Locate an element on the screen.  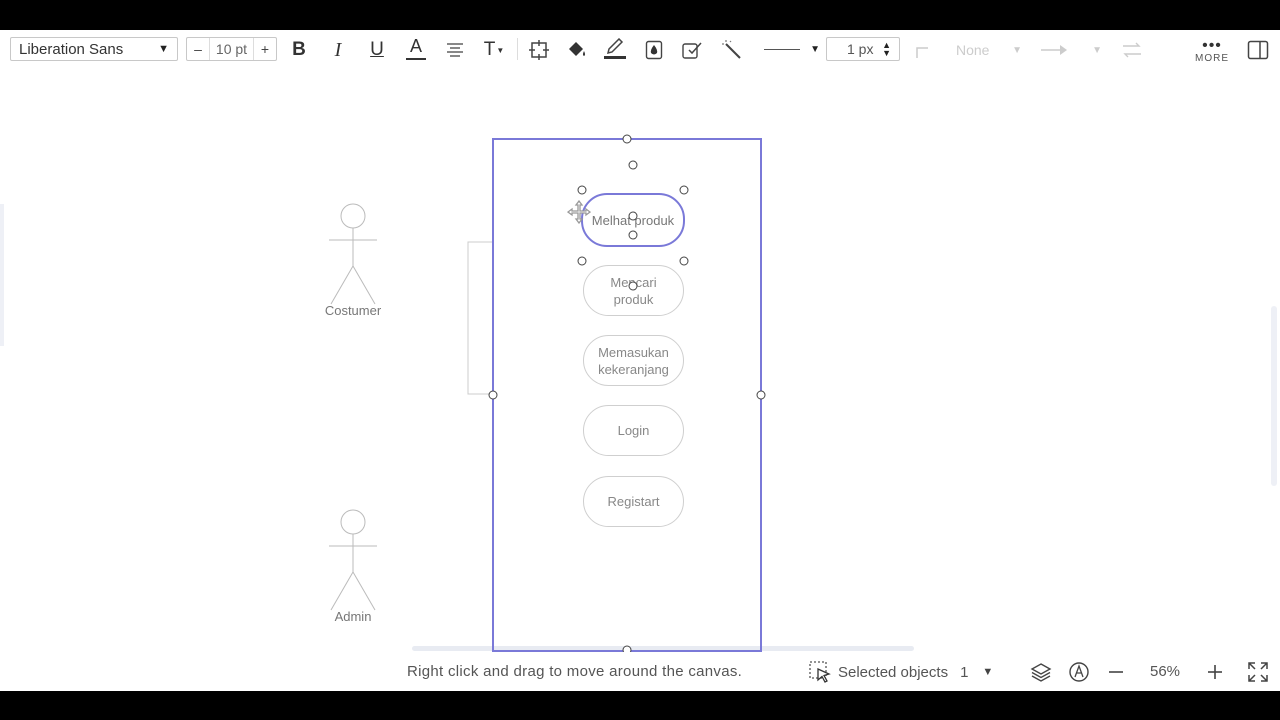
navigate-button is located at coordinates (1079, 672).